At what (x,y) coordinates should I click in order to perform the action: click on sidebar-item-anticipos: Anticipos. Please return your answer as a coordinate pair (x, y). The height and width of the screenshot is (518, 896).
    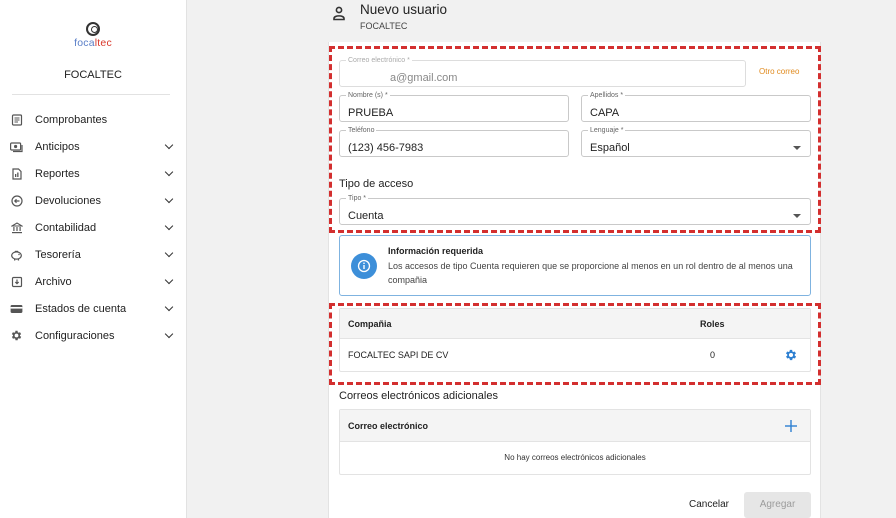
    Looking at the image, I should click on (93, 146).